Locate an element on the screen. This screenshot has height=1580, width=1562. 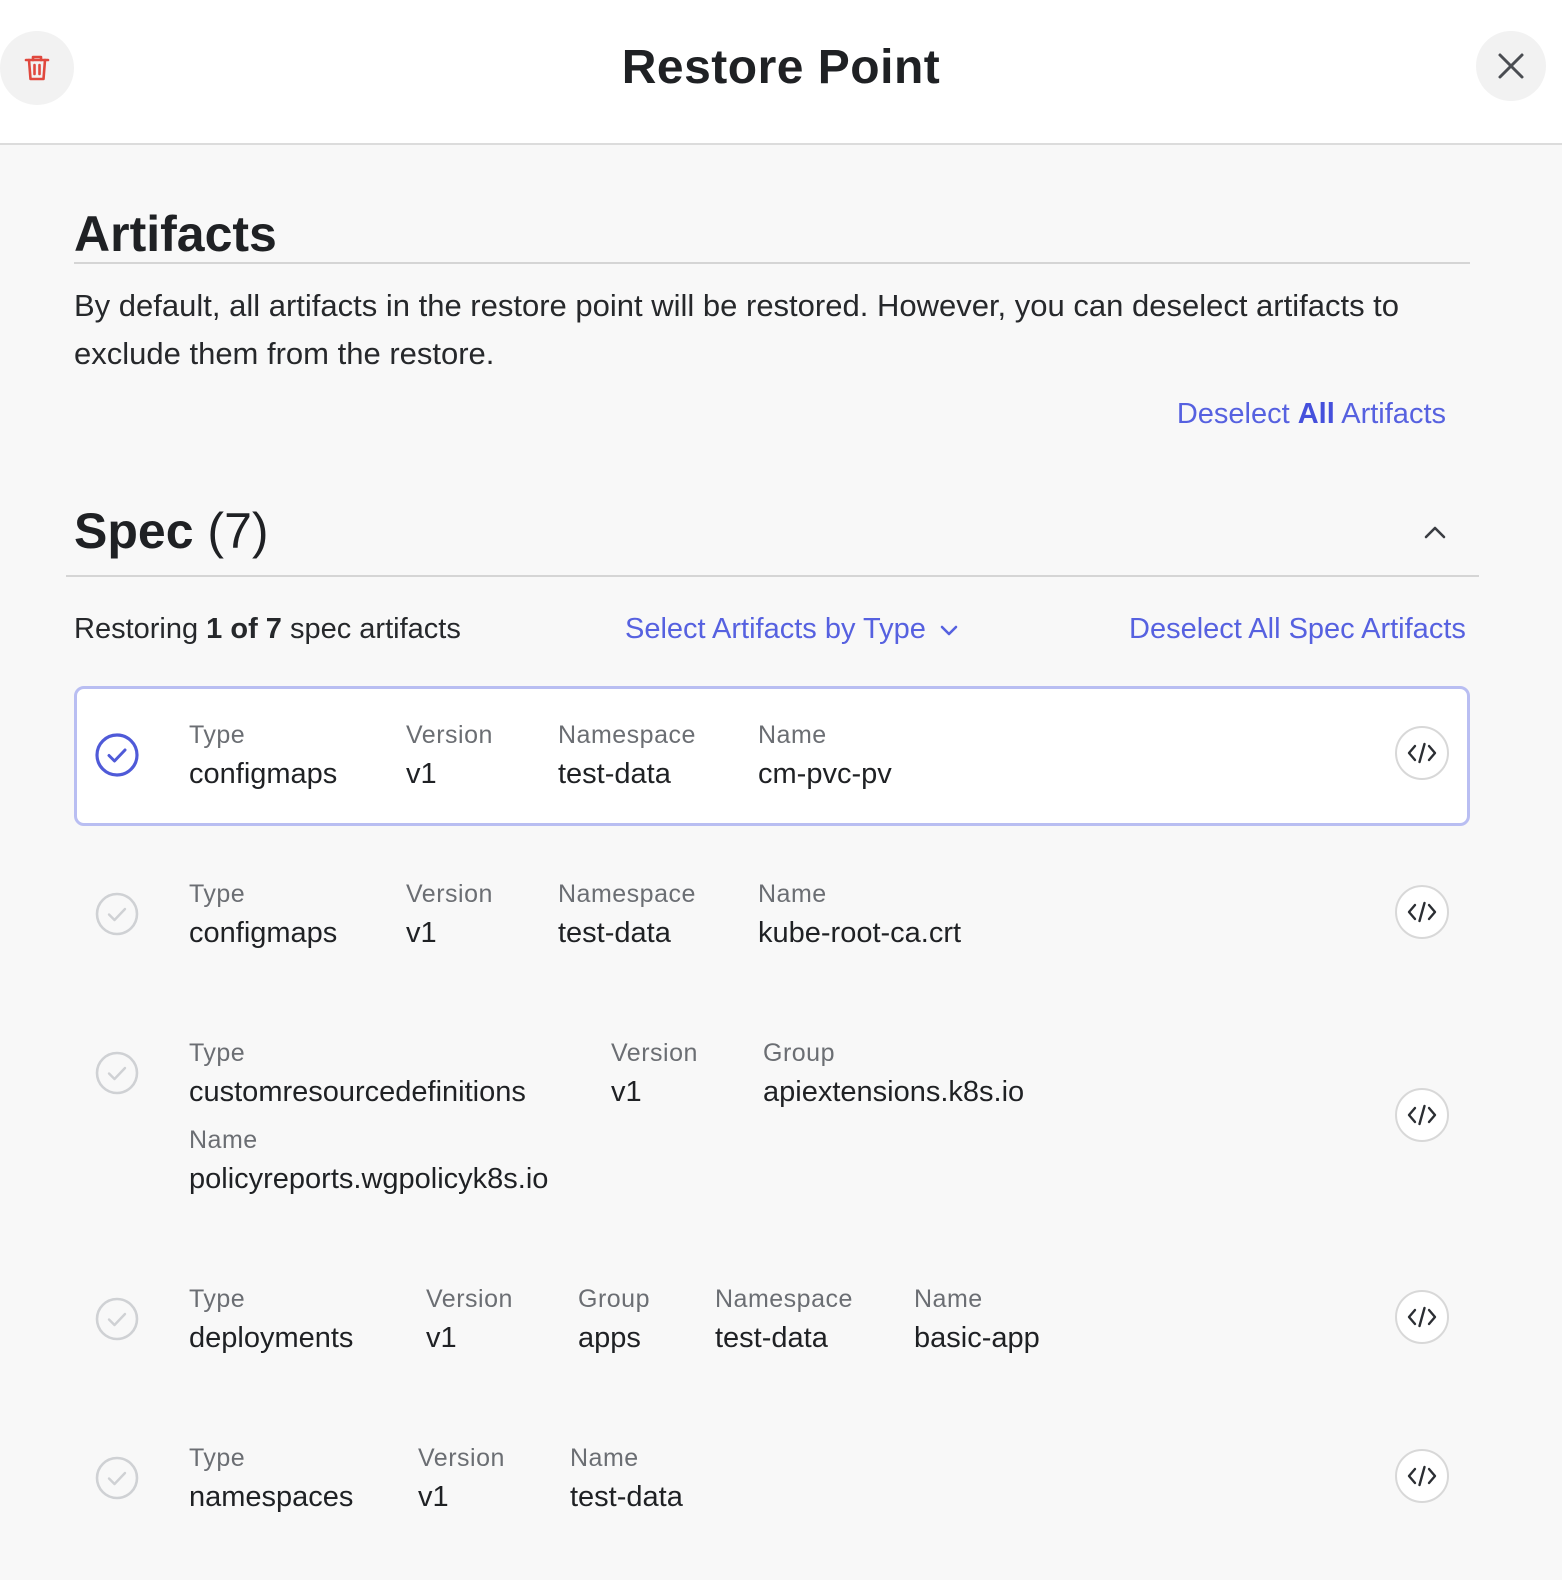
field-value: cm-pvc-pv is located at coordinates (825, 774).